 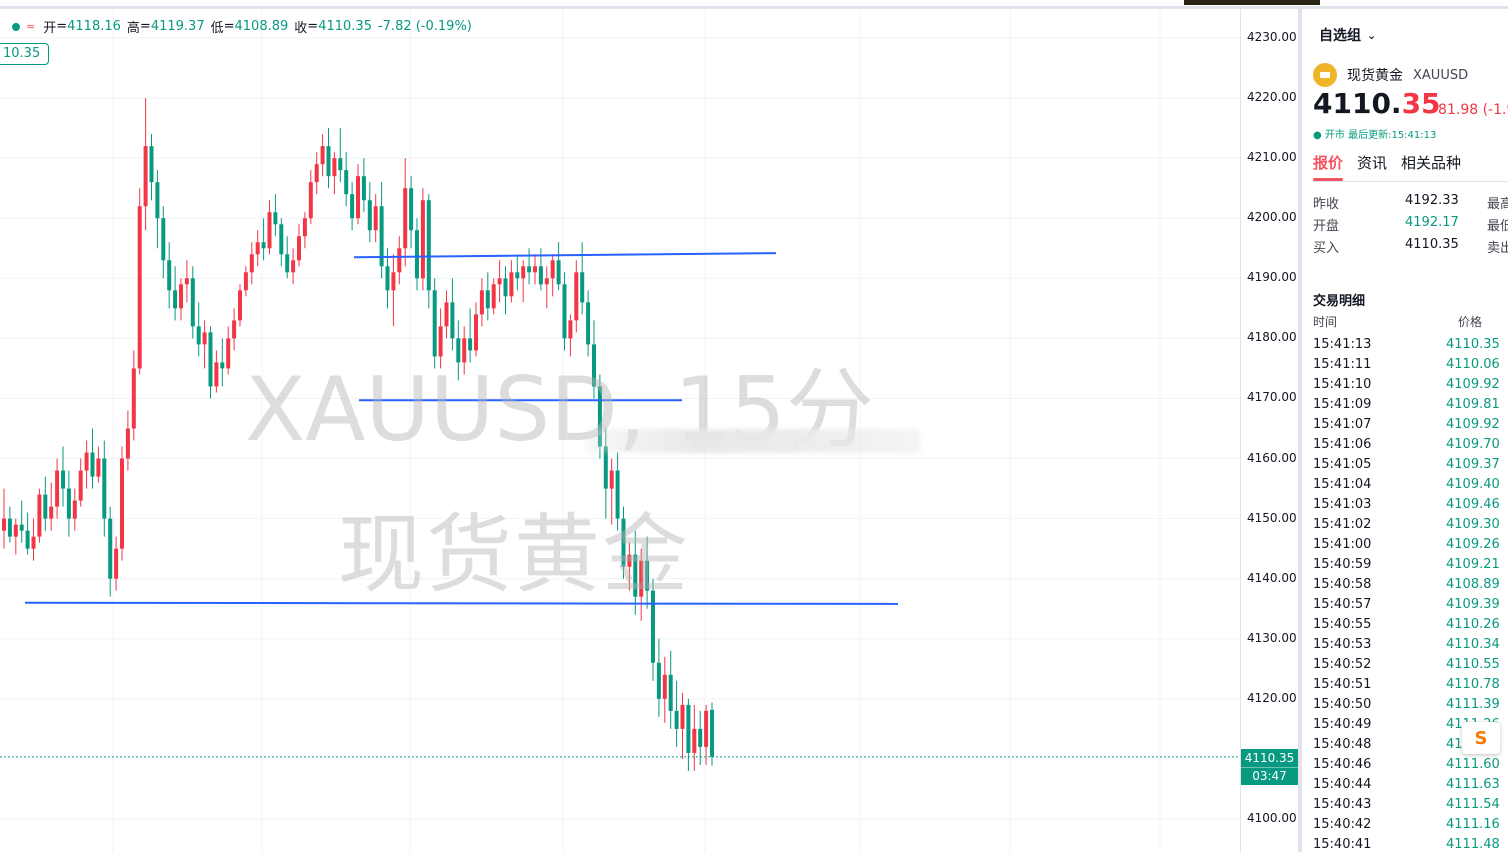 What do you see at coordinates (1342, 524) in the screenshot?
I see `trade-time: 15:41:02` at bounding box center [1342, 524].